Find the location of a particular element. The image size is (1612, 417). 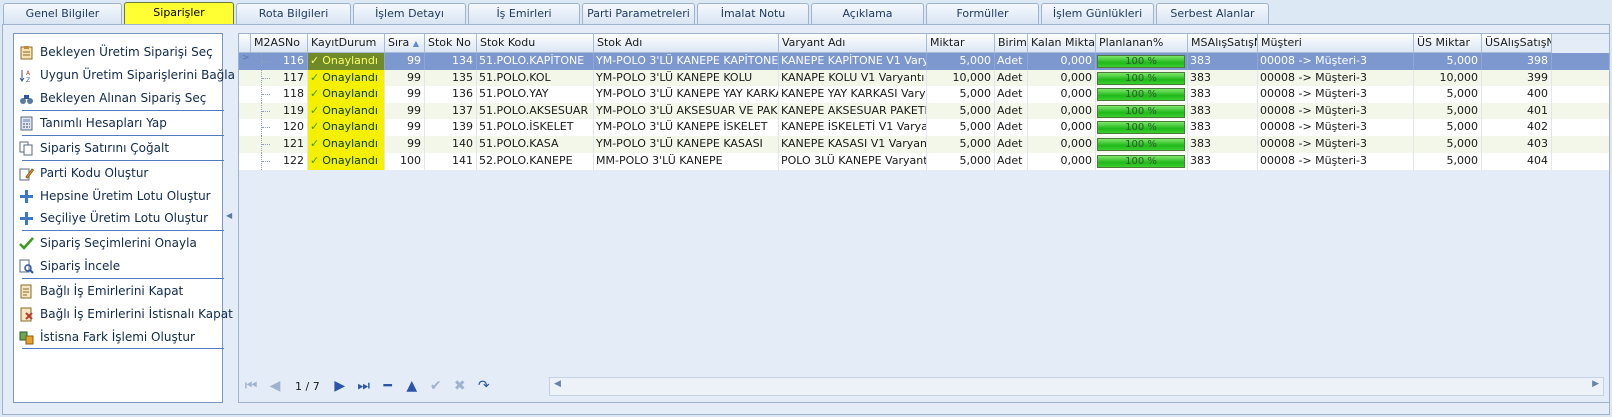

delete-record-icon: ━ is located at coordinates (388, 386).